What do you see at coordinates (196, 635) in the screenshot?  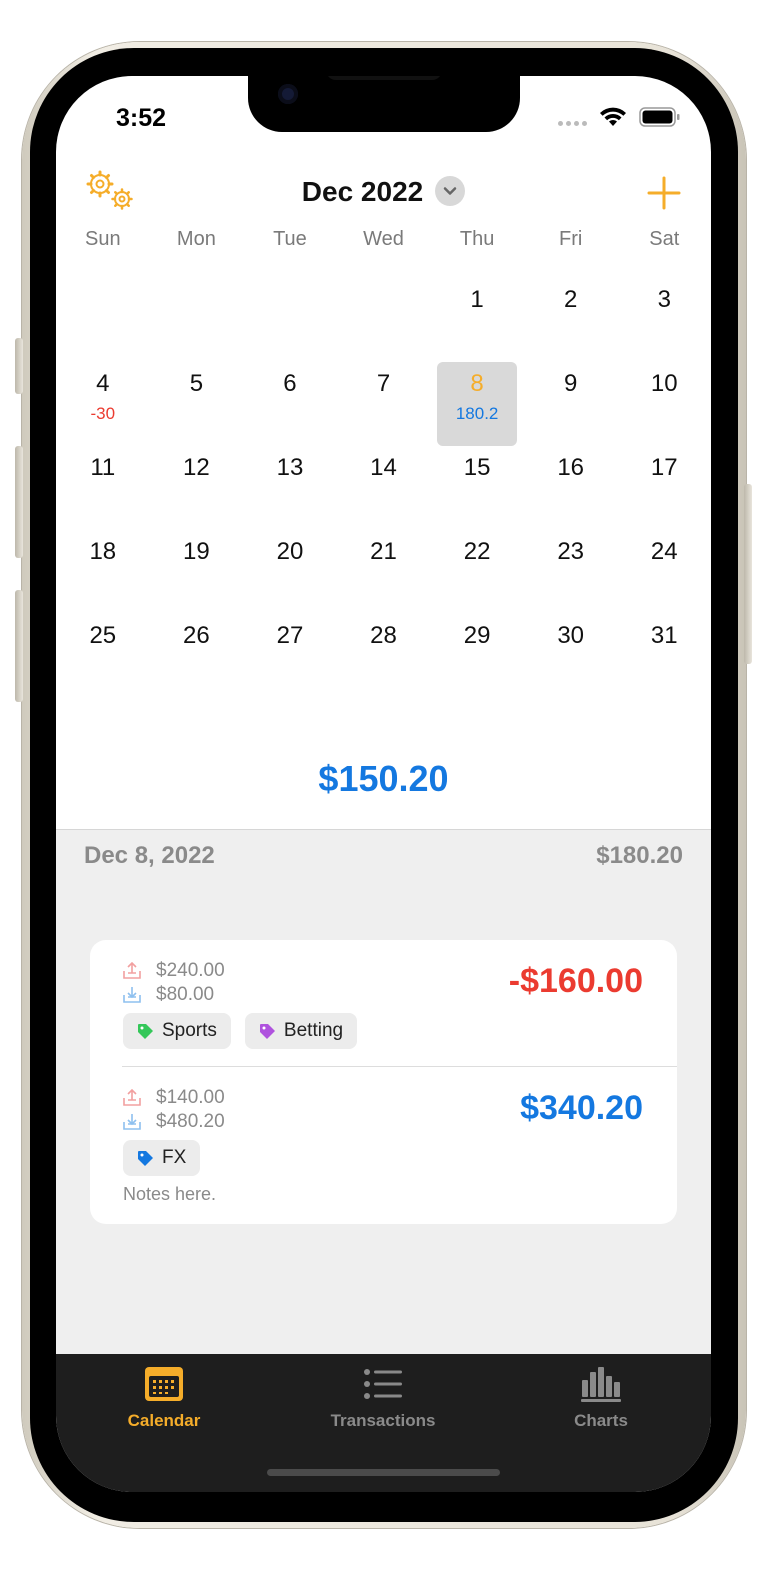 I see `day-number: 26` at bounding box center [196, 635].